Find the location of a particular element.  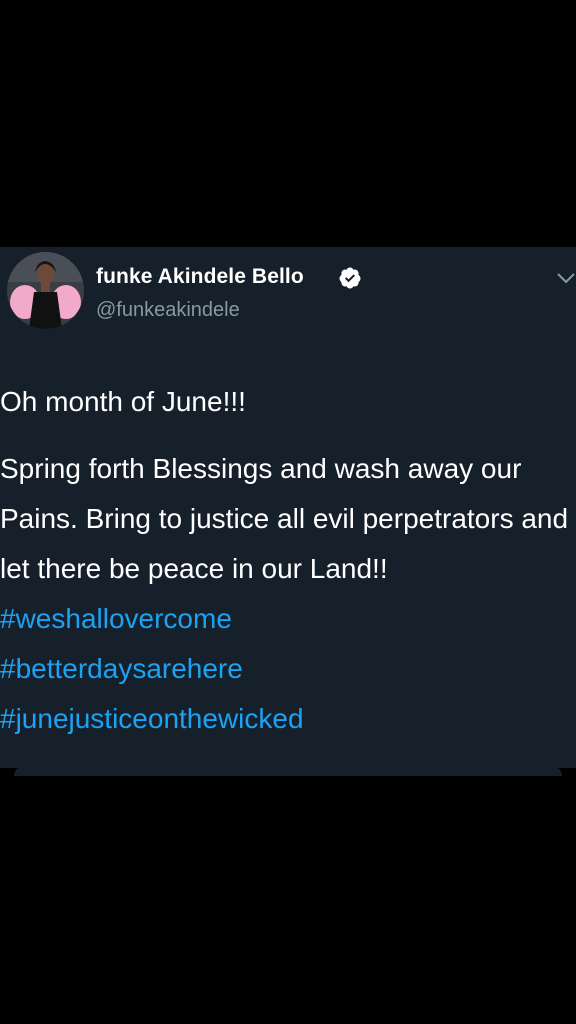

handle: @funkeakindele is located at coordinates (168, 310).